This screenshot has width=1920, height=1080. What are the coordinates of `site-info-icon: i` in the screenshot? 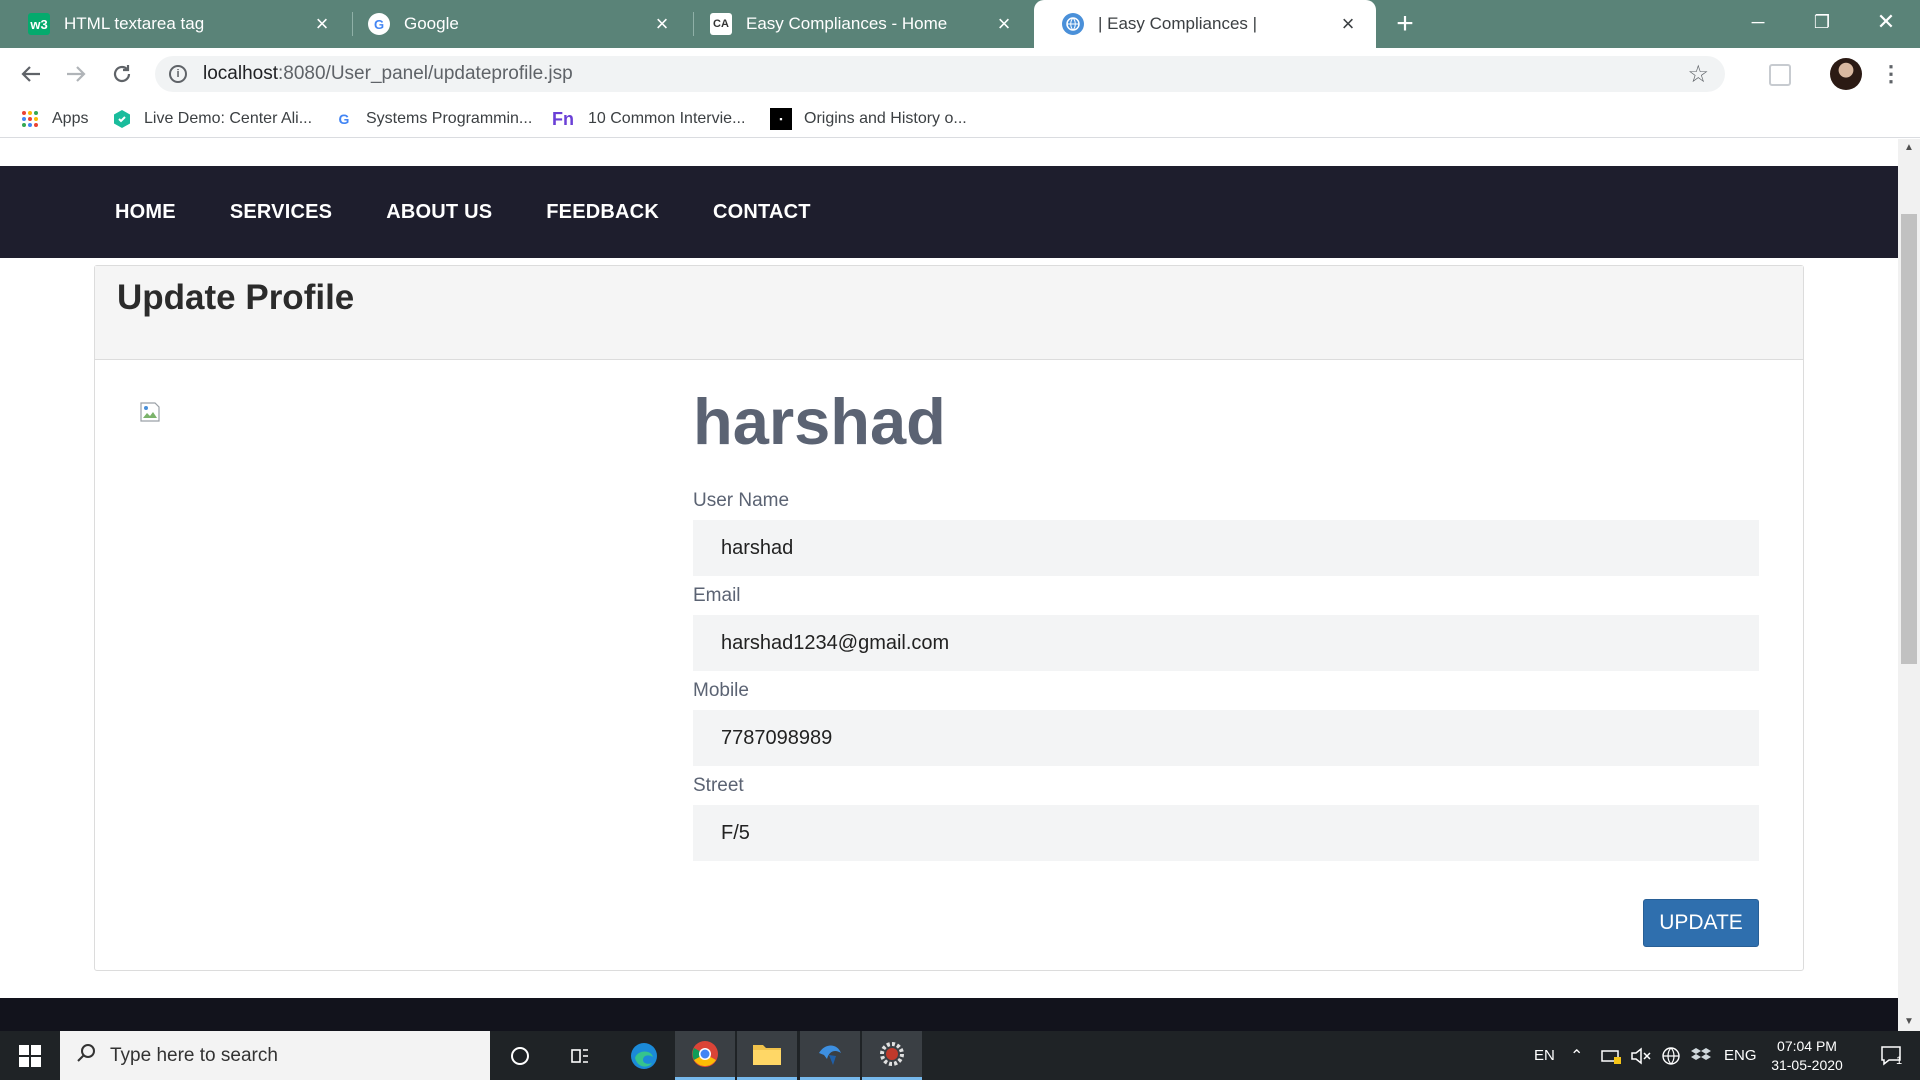 It's located at (178, 74).